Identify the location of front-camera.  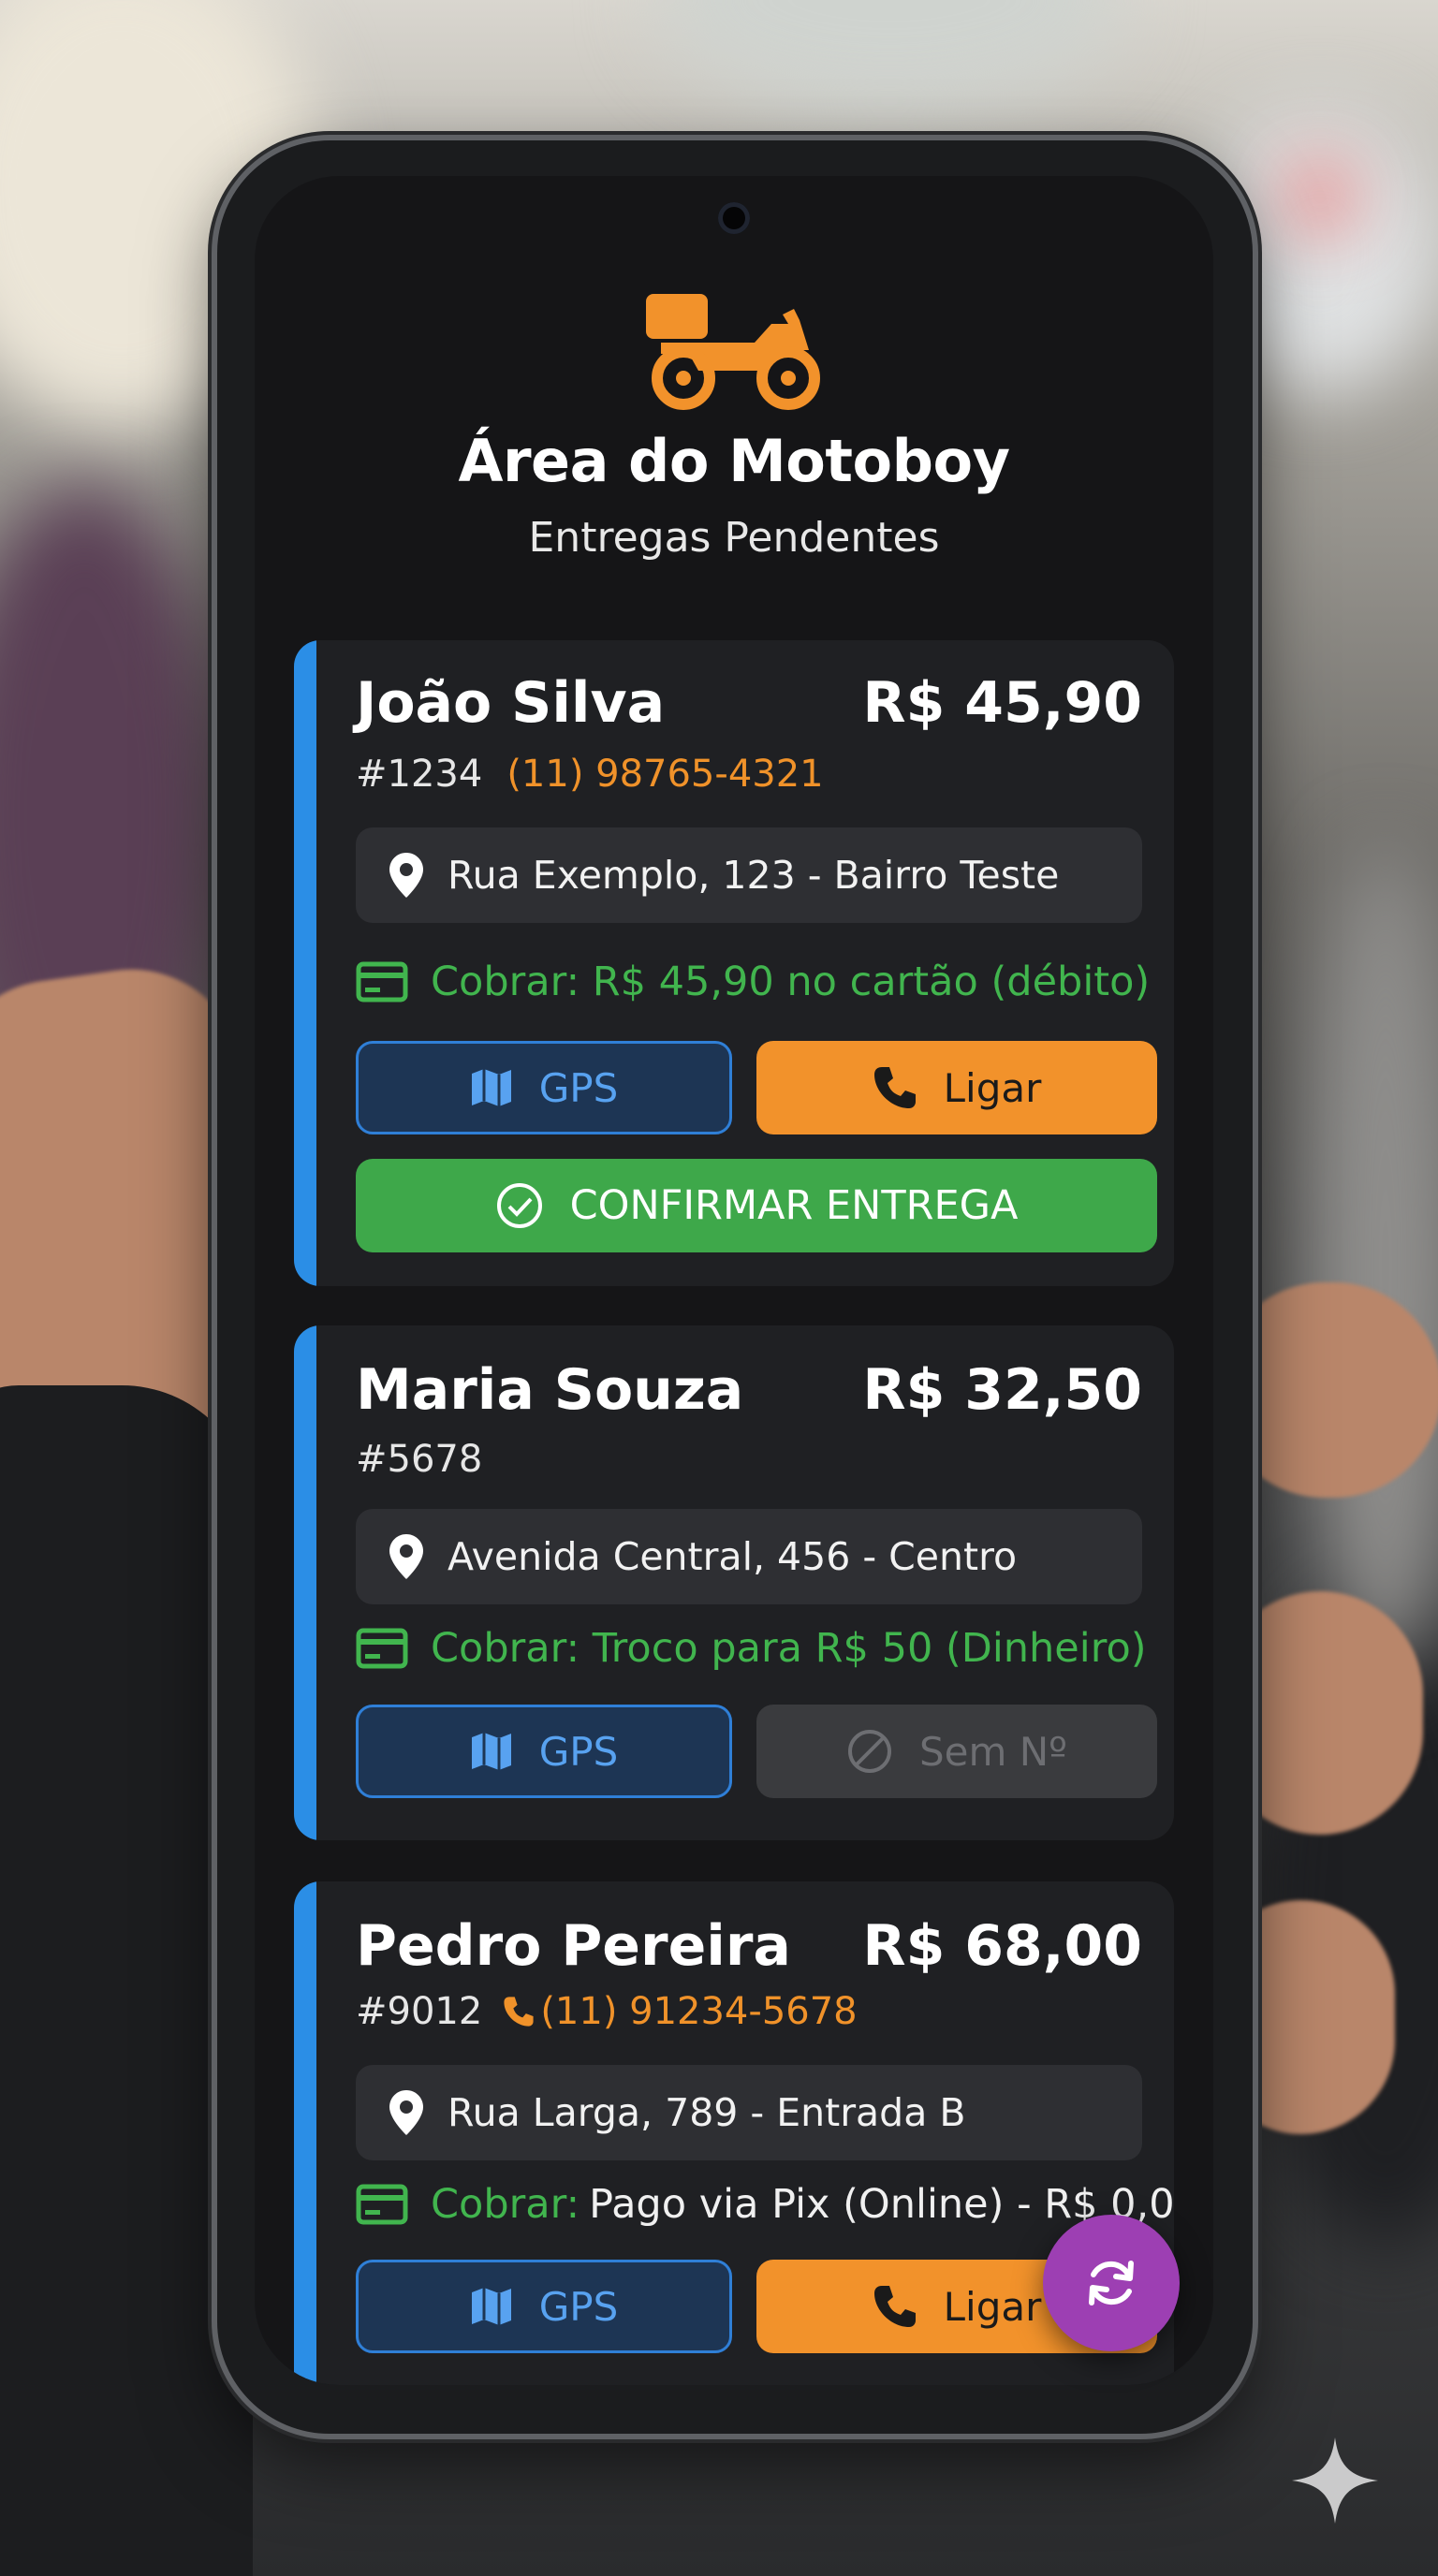
(734, 218).